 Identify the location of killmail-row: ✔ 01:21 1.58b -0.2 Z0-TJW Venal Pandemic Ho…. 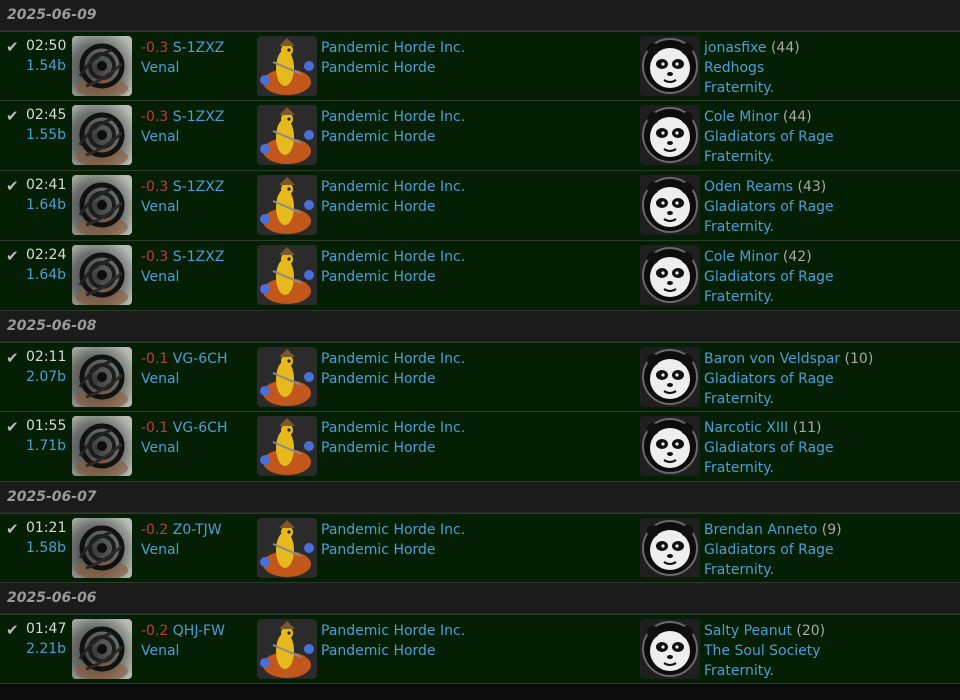
(480, 548).